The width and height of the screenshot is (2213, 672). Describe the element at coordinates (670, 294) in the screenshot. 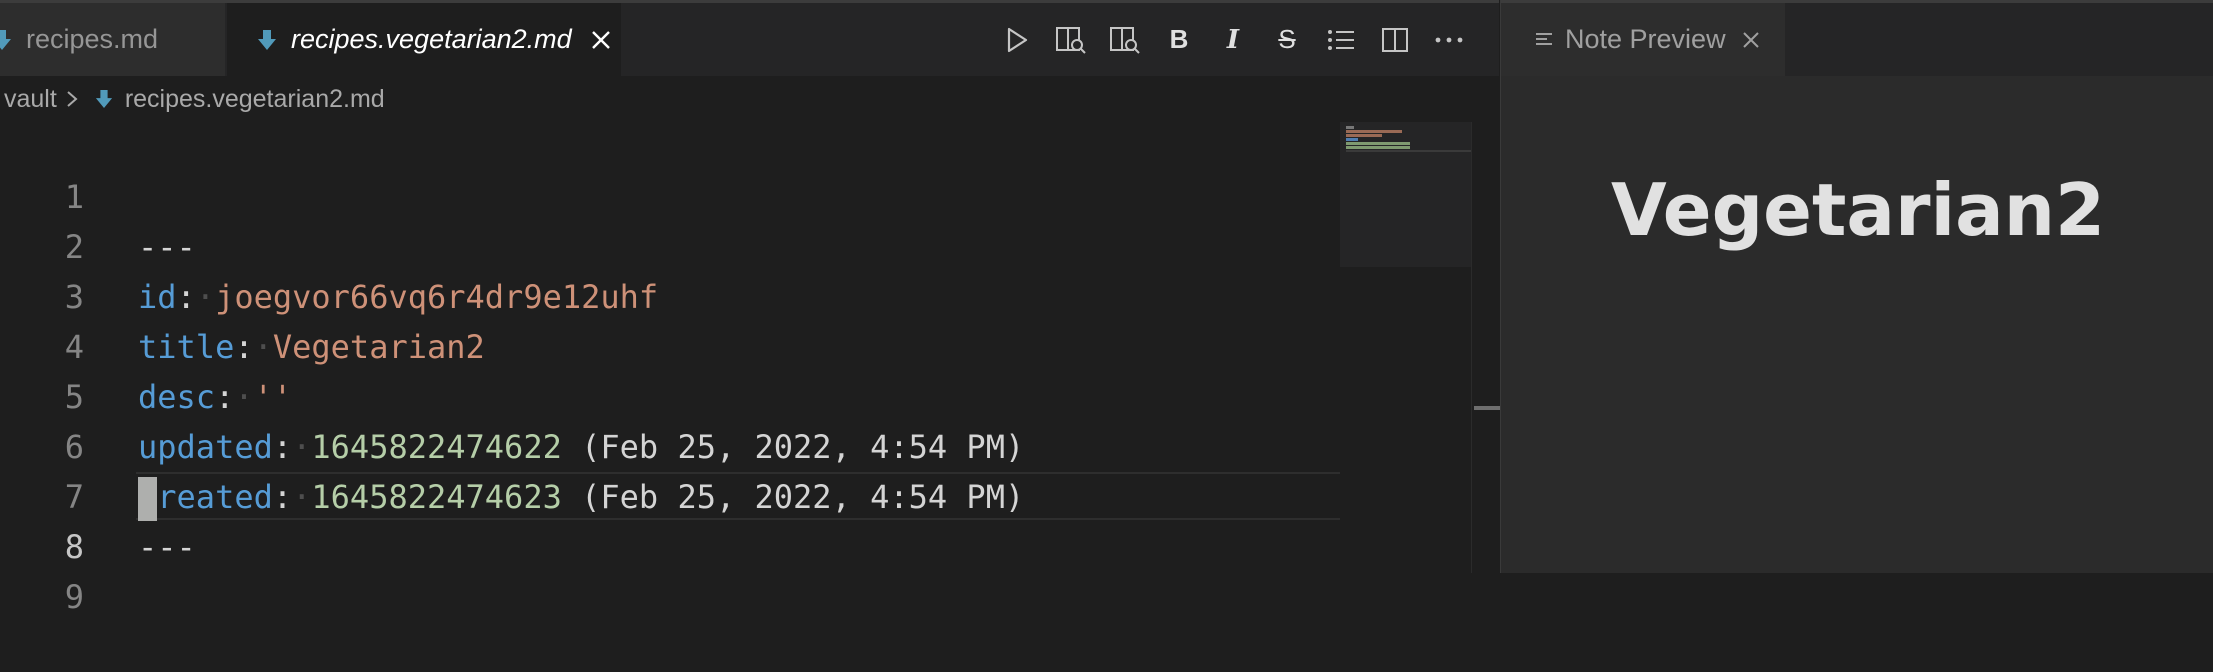

I see `code-line: 3 title:·Vegetarian2` at that location.